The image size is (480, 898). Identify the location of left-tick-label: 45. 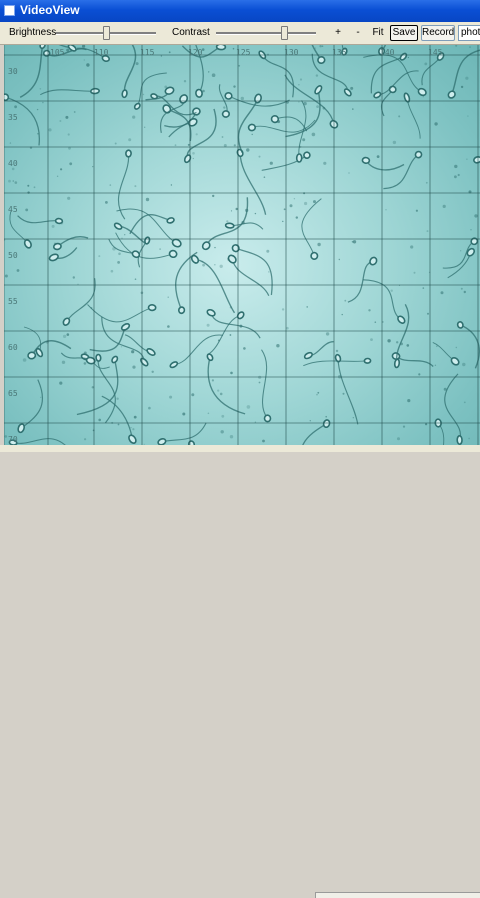
(13, 209).